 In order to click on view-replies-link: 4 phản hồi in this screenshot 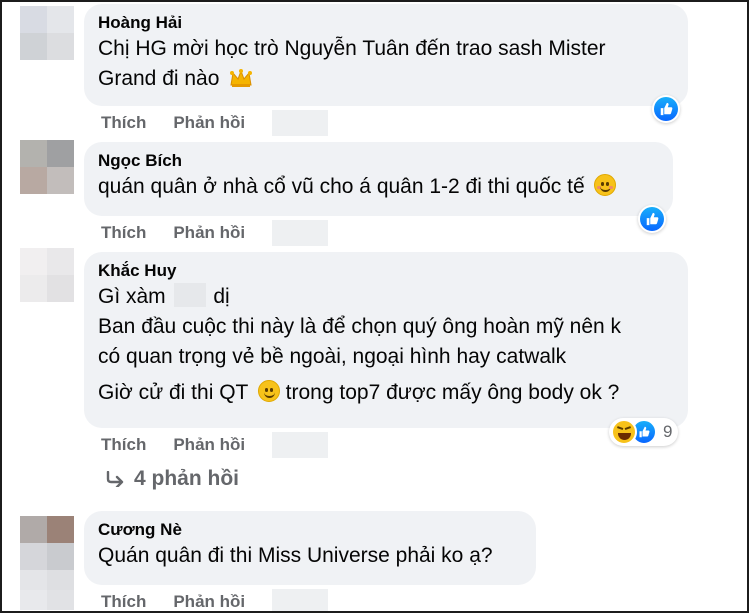, I will do `click(172, 479)`.